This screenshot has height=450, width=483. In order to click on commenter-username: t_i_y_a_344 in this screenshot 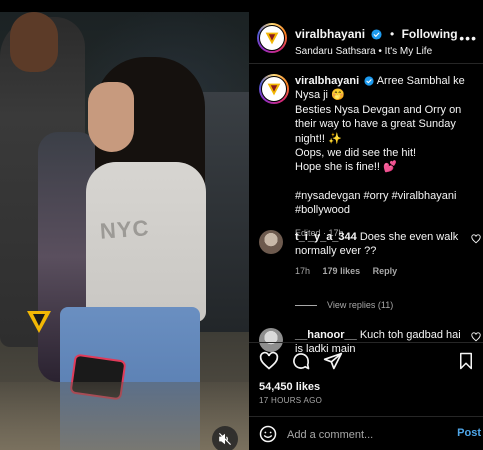, I will do `click(326, 237)`.